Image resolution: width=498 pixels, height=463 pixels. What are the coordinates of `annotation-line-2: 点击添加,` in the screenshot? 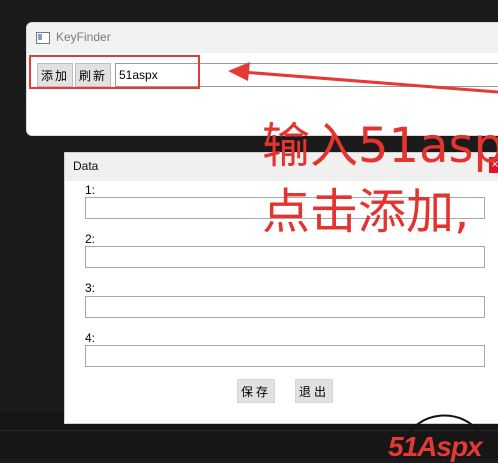 It's located at (366, 212).